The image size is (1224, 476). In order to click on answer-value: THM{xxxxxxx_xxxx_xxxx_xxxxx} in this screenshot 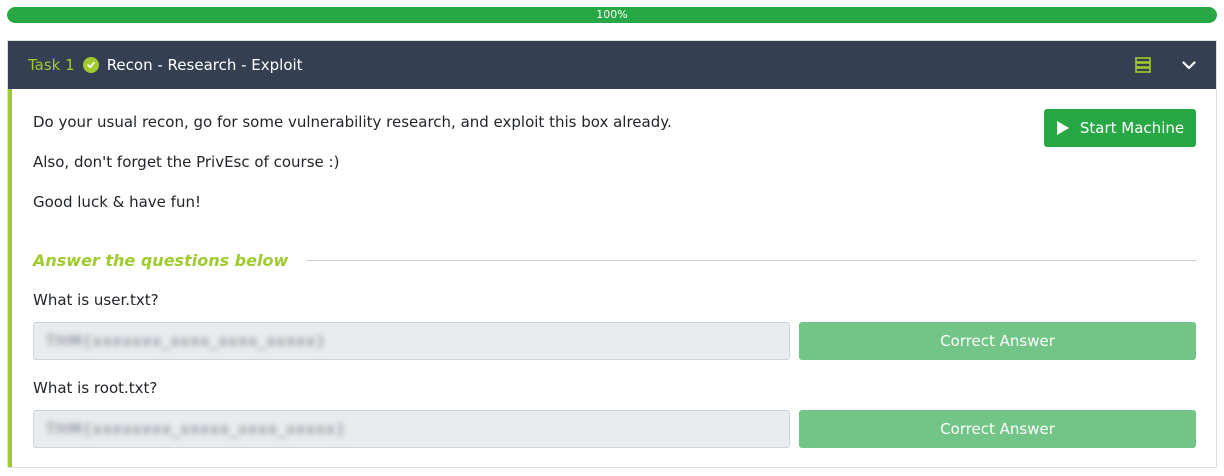, I will do `click(186, 341)`.